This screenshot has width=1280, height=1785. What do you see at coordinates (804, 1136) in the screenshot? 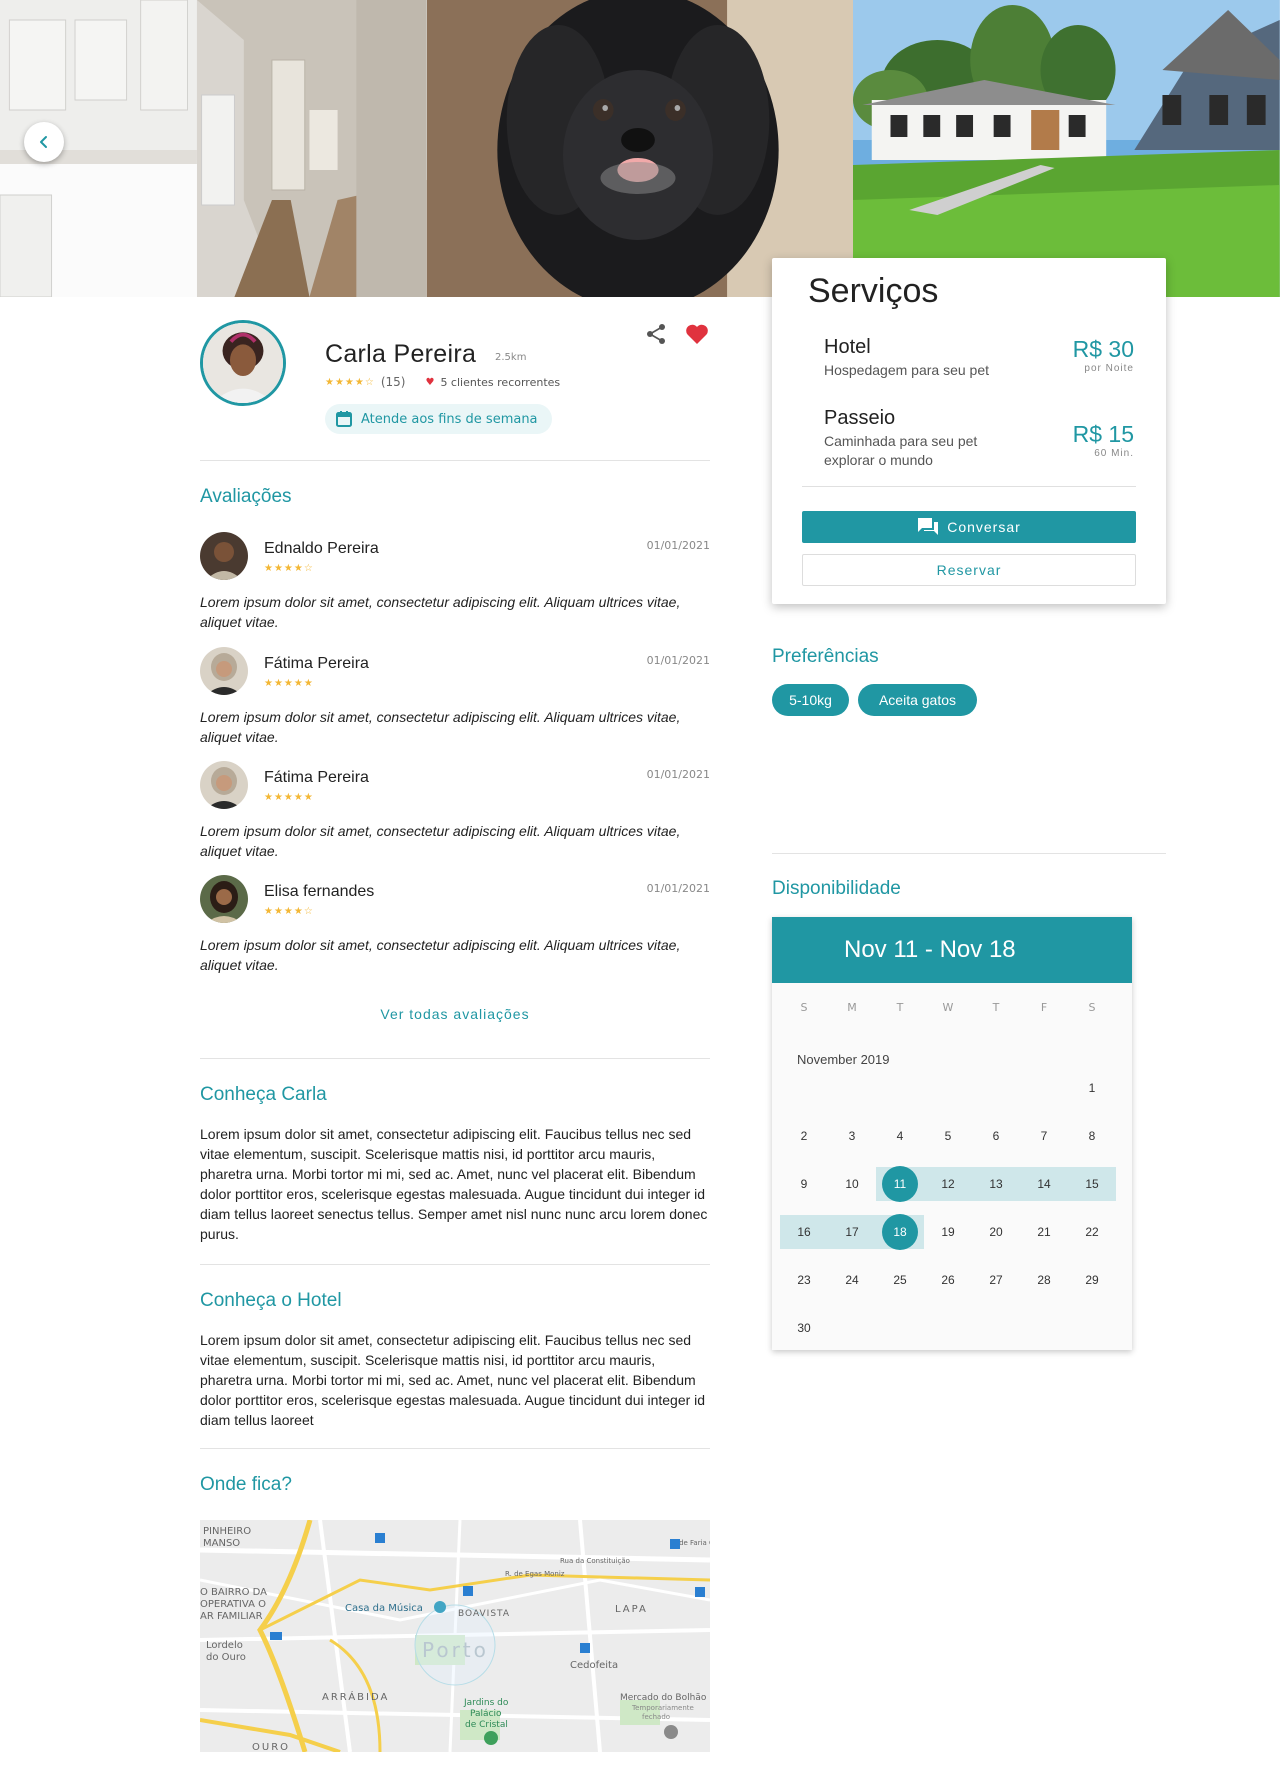
I see `calendar-day: 2` at bounding box center [804, 1136].